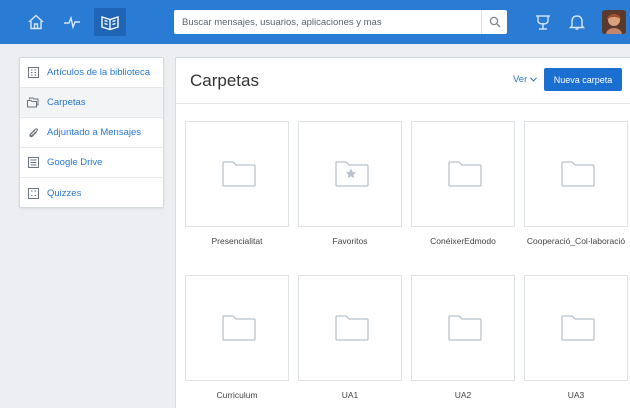 The width and height of the screenshot is (630, 408). Describe the element at coordinates (33, 133) in the screenshot. I see `paperclip-icon` at that location.